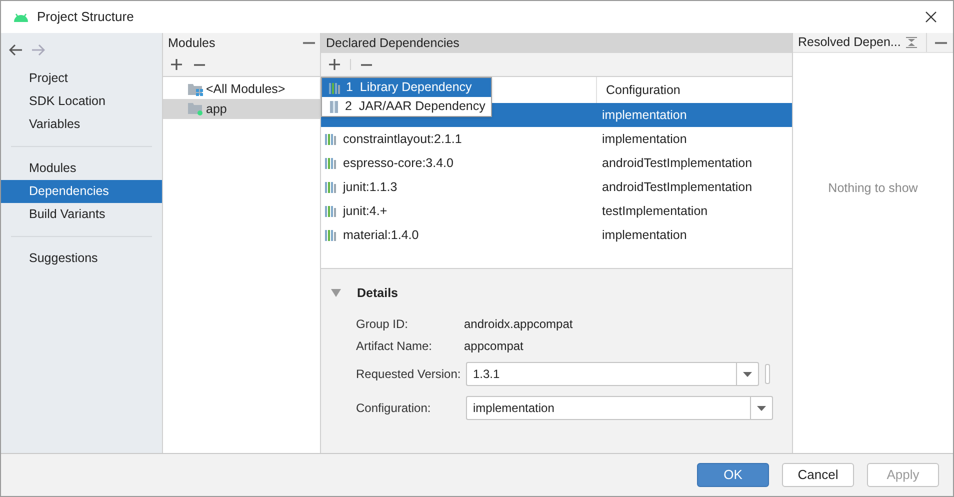  What do you see at coordinates (556, 187) in the screenshot?
I see `table-row: junit:1.1.3 androidTestImplementation` at bounding box center [556, 187].